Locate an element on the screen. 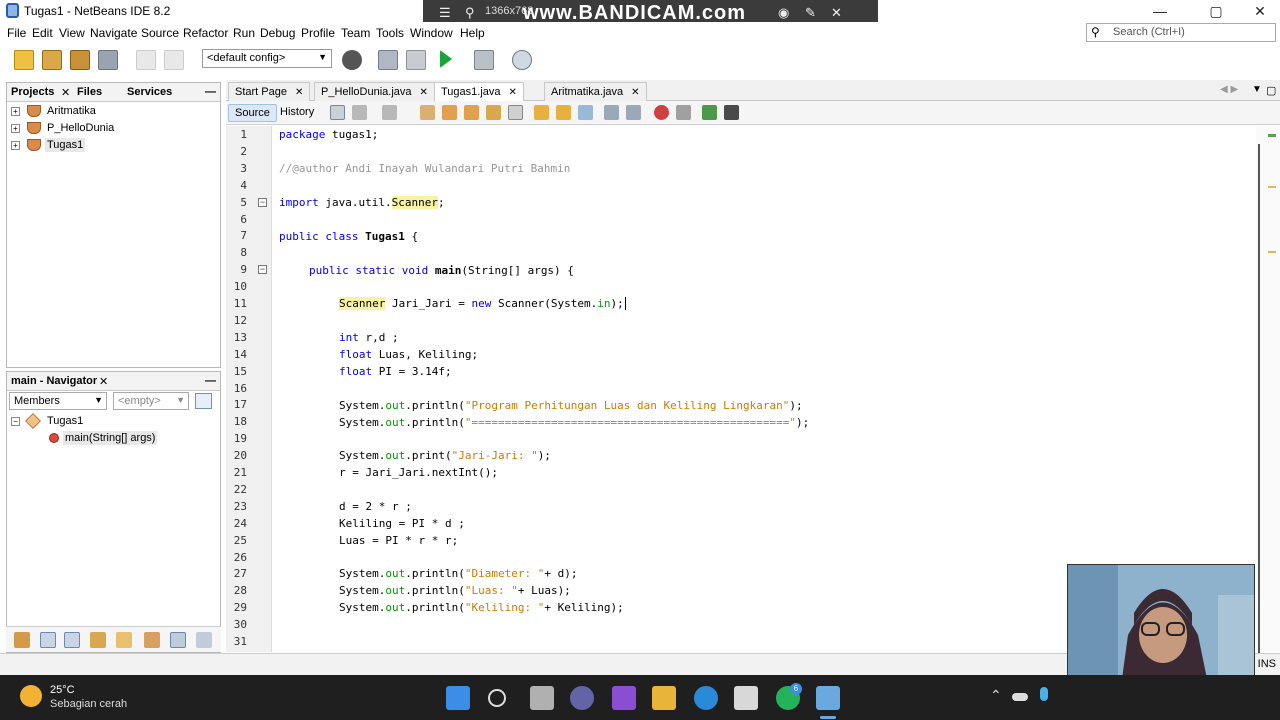 The image size is (1280, 720). toggle-highlight-icon is located at coordinates (493, 112).